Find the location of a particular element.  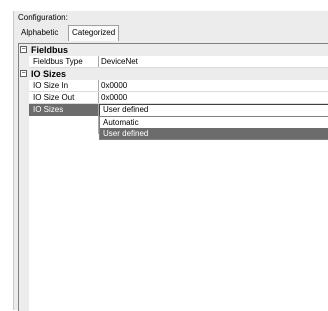

property-name: IO Sizes is located at coordinates (48, 109).